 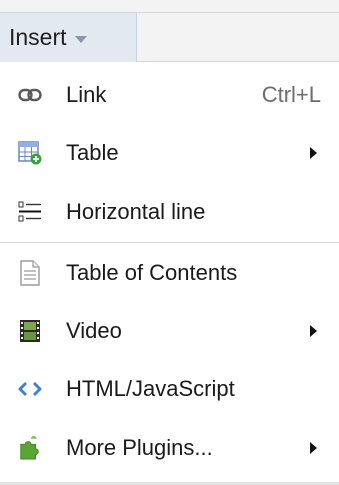 What do you see at coordinates (152, 272) in the screenshot?
I see `menu-item-label: Table of Contents` at bounding box center [152, 272].